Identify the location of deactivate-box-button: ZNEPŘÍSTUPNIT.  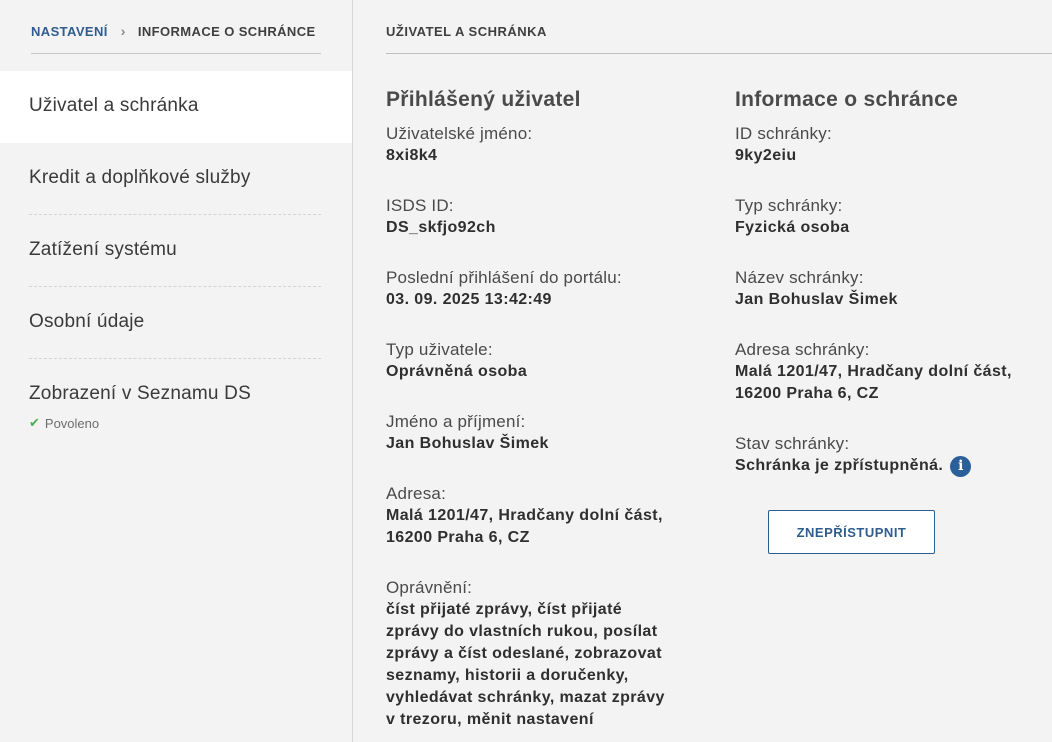
(851, 532).